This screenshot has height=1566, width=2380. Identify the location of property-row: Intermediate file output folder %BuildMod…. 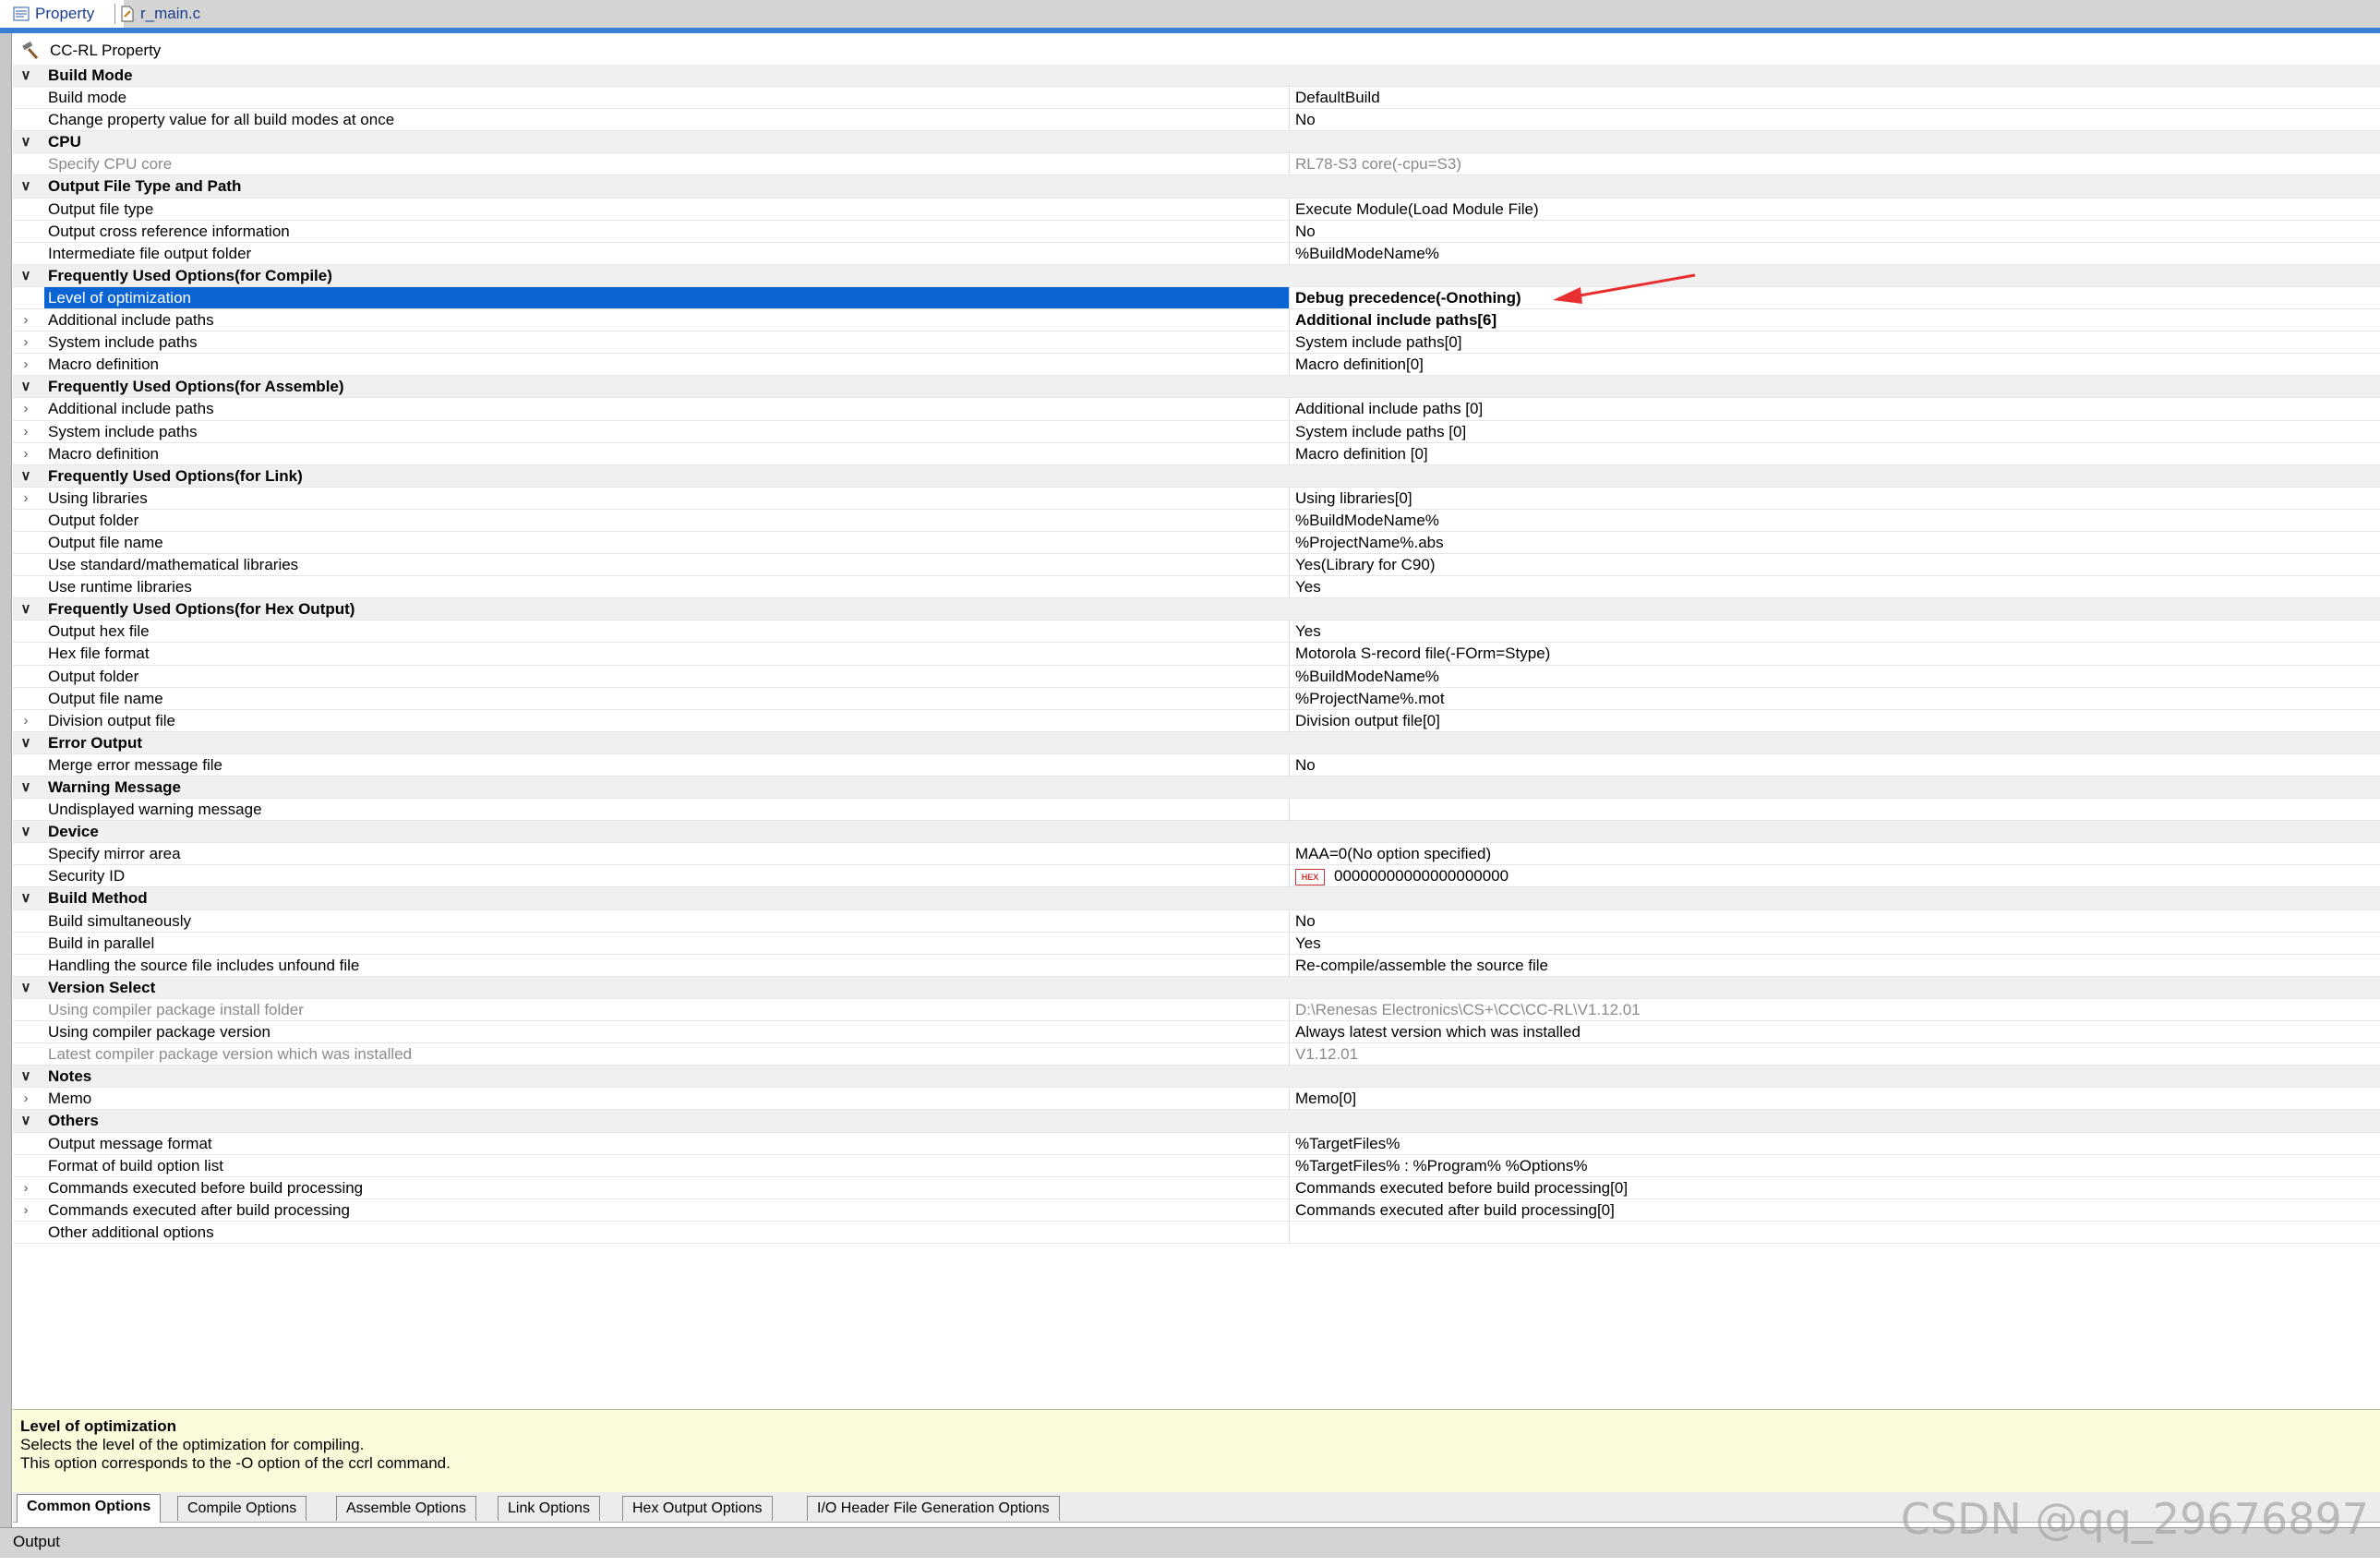
(1196, 253).